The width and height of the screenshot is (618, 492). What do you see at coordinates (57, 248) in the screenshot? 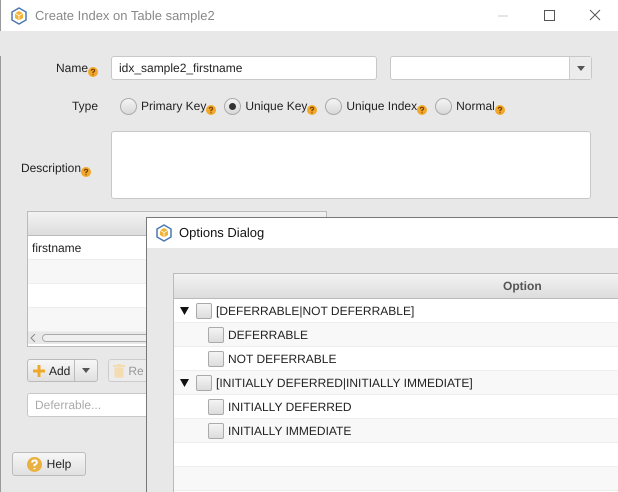
I see `table-cell-text: firstname` at bounding box center [57, 248].